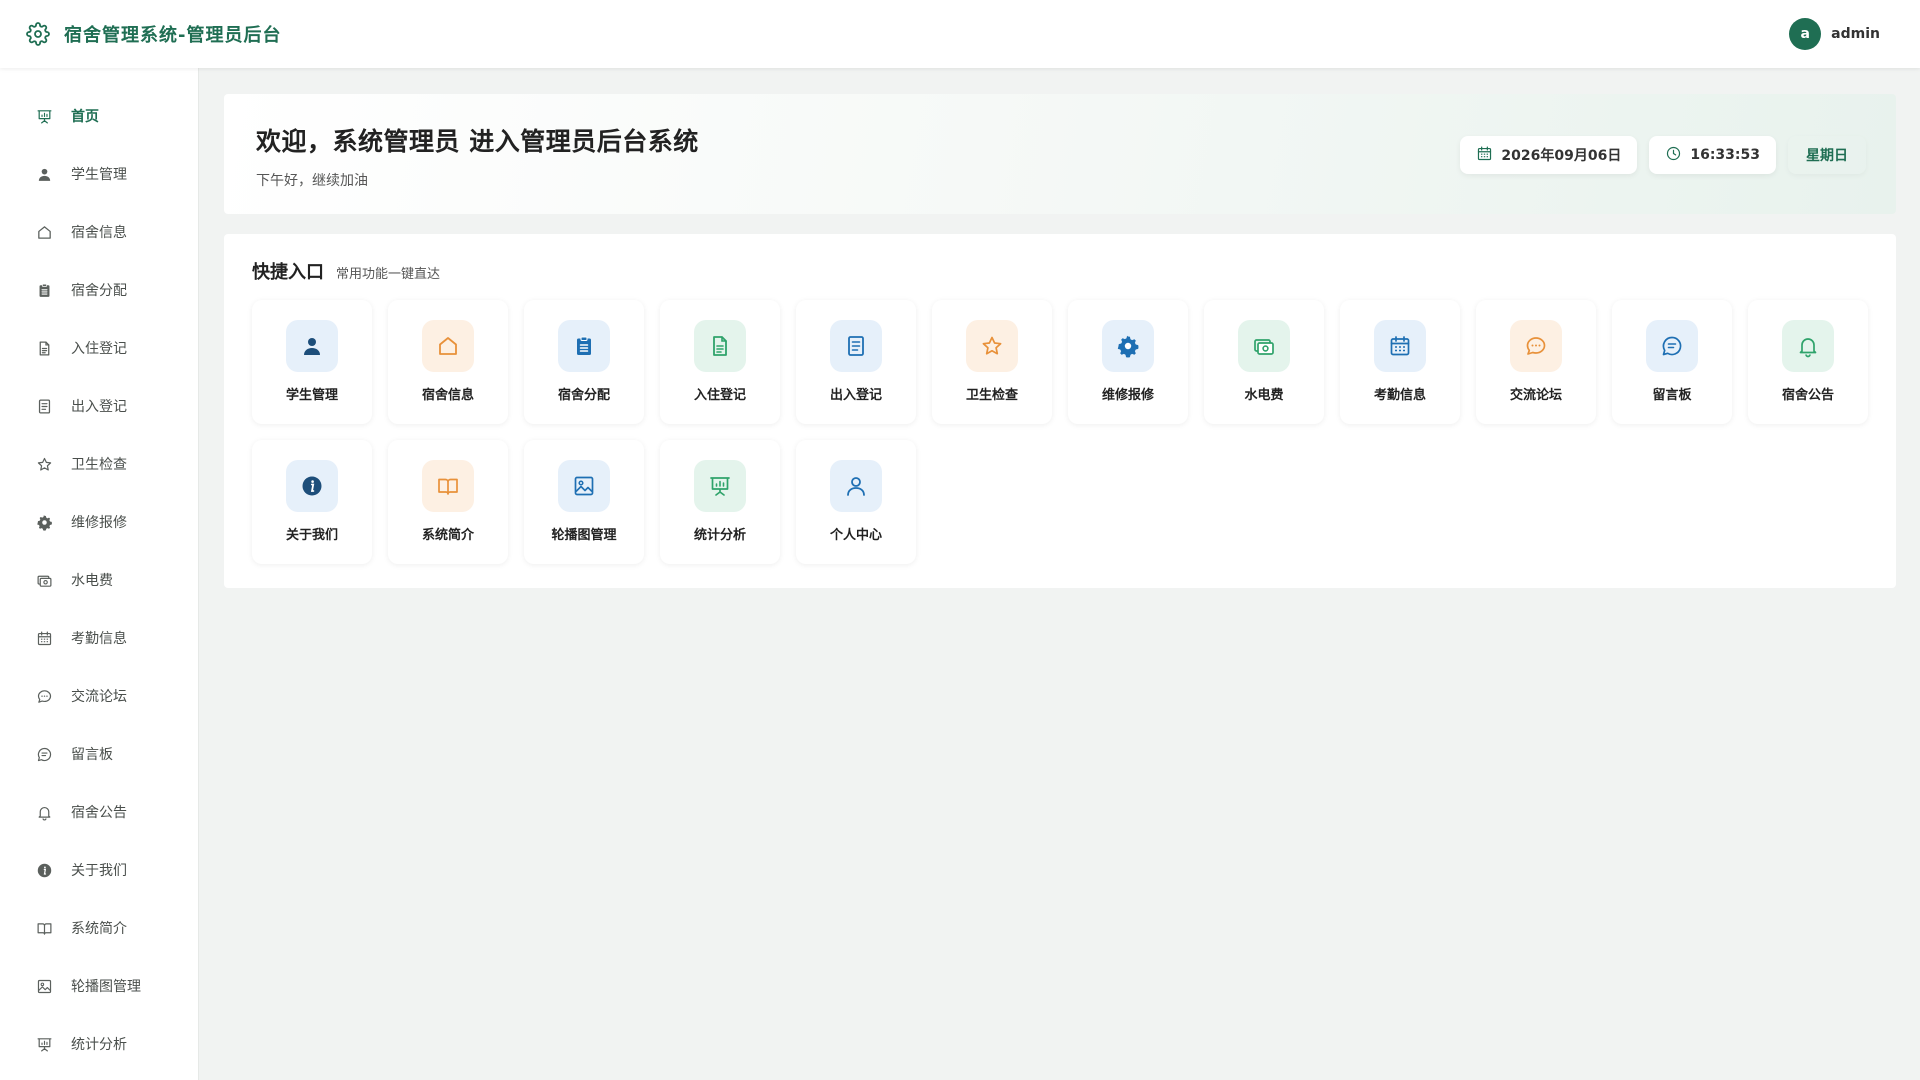 Image resolution: width=1920 pixels, height=1080 pixels. I want to click on sidebar-item-label: 交流论坛, so click(99, 697).